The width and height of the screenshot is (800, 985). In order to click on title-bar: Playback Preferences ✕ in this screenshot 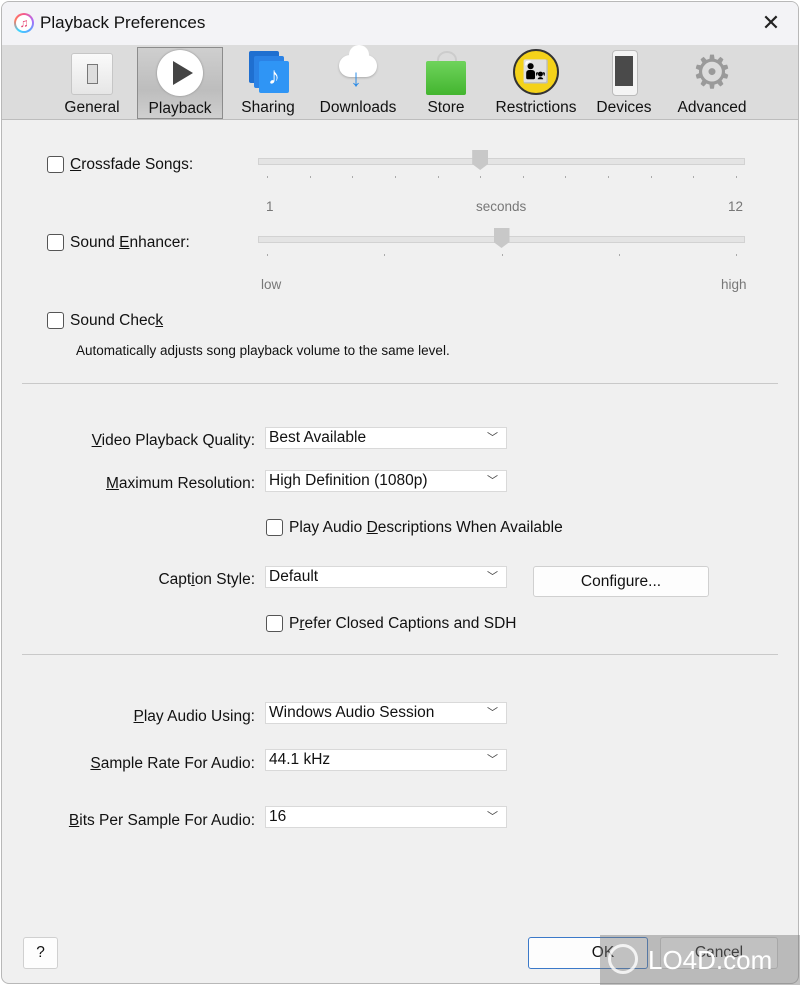, I will do `click(400, 23)`.